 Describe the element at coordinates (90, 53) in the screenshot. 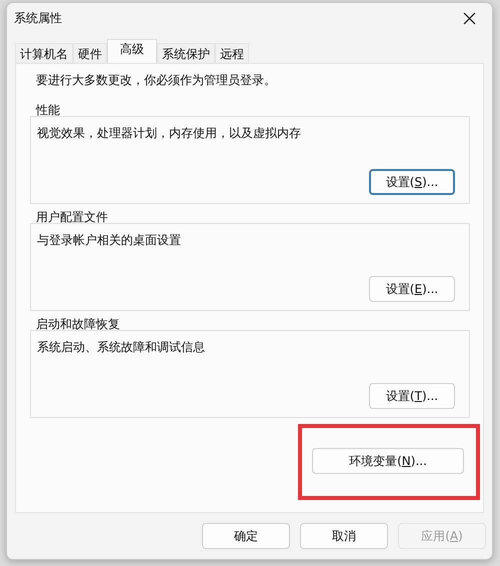

I see `tab: 硬件` at that location.